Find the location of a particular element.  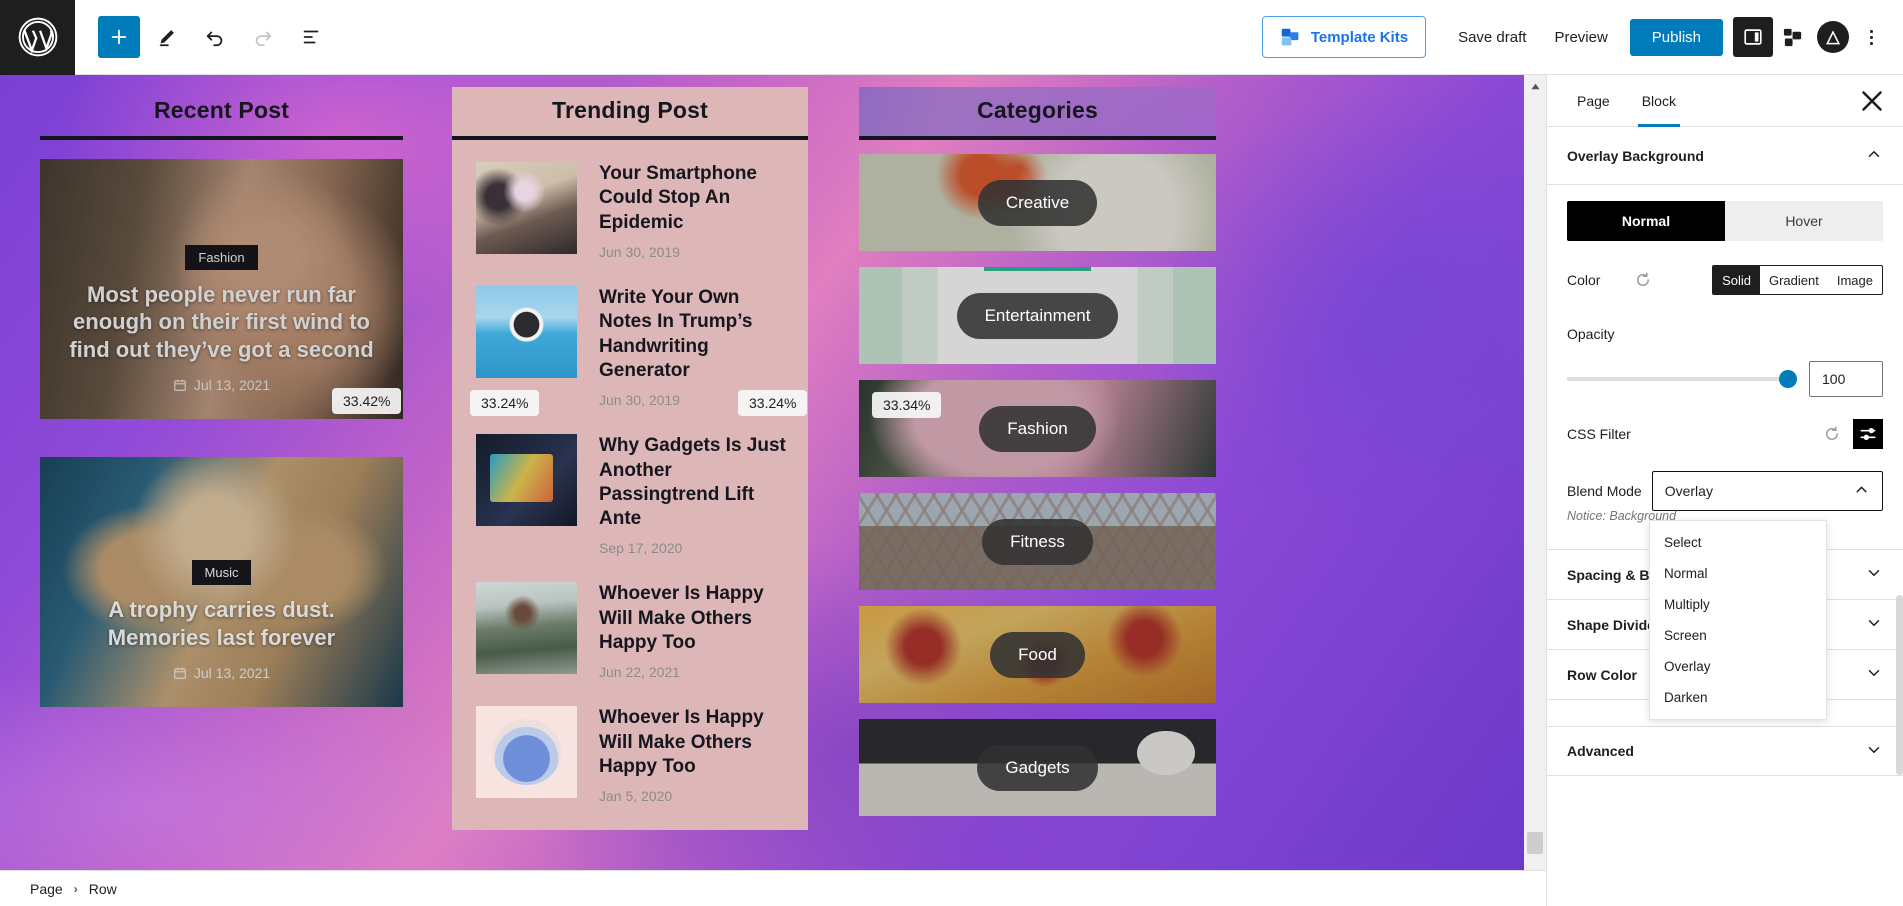

blend-mode-value: Overlay is located at coordinates (1688, 491).